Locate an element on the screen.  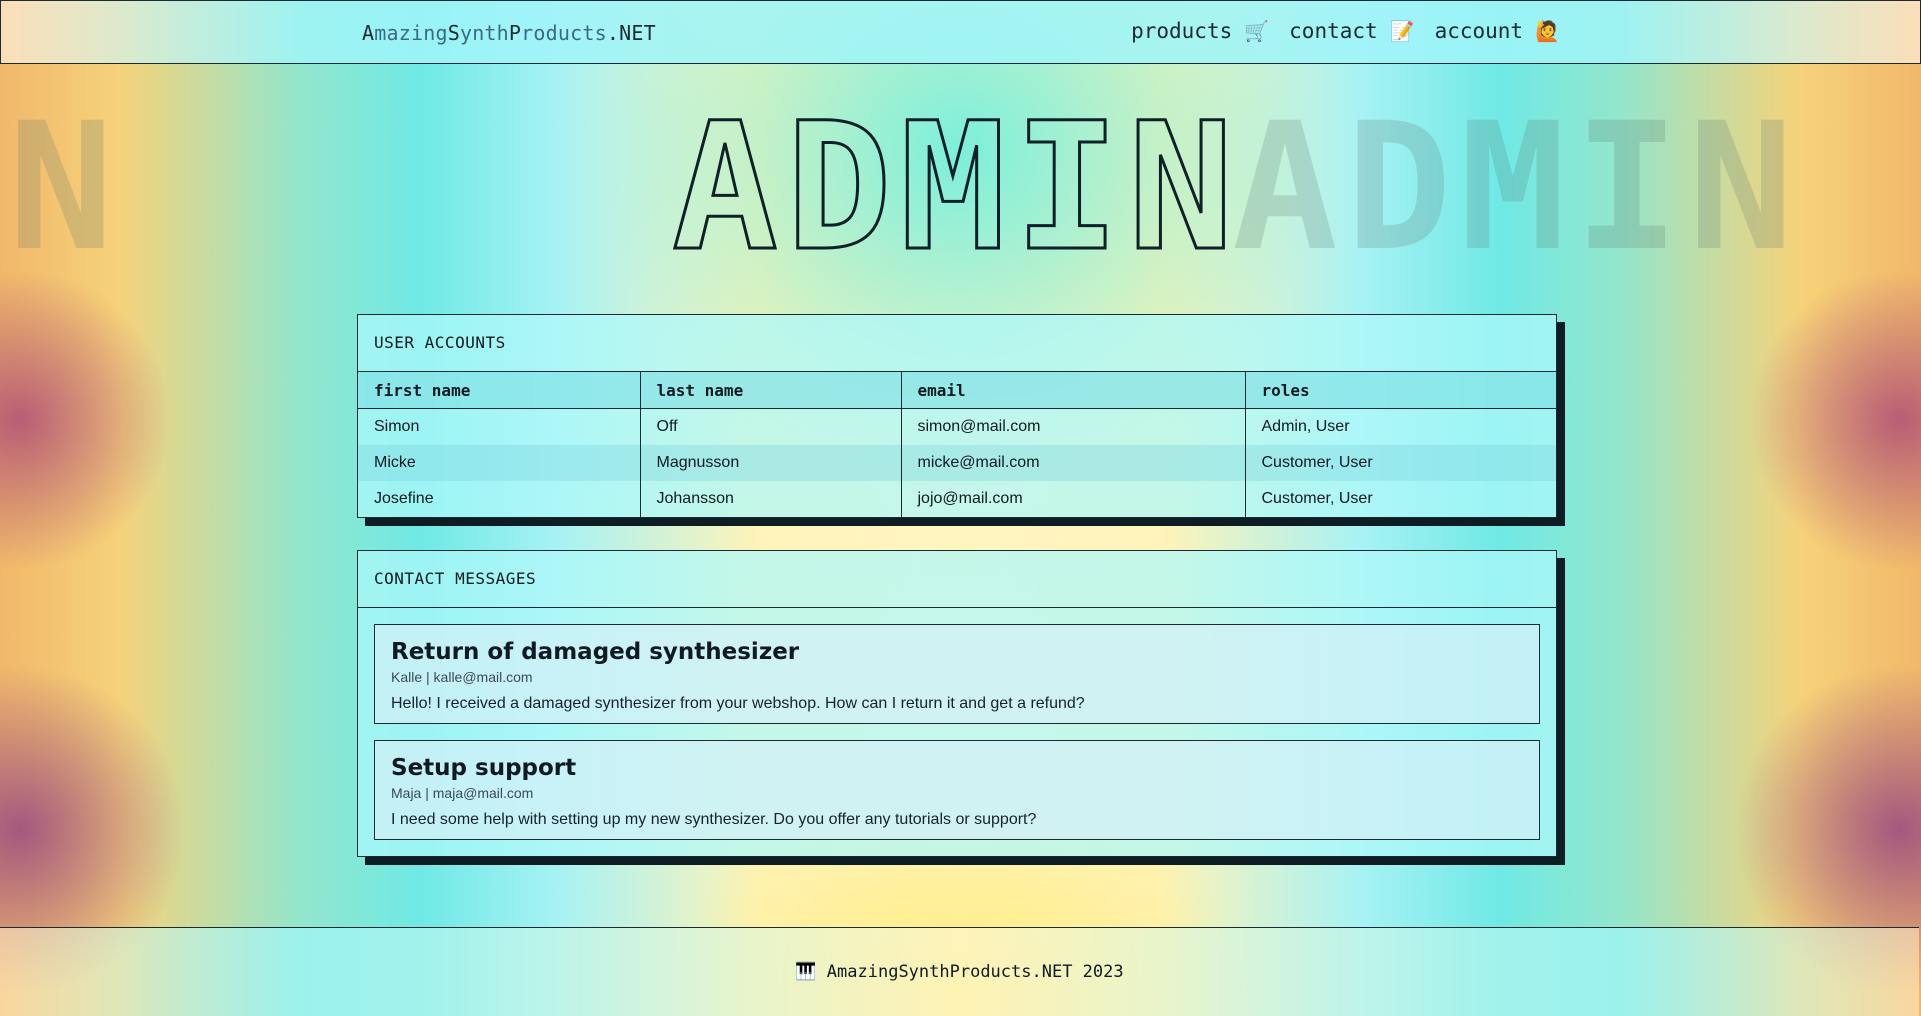
cell-email: simon@mail.com is located at coordinates (1073, 426).